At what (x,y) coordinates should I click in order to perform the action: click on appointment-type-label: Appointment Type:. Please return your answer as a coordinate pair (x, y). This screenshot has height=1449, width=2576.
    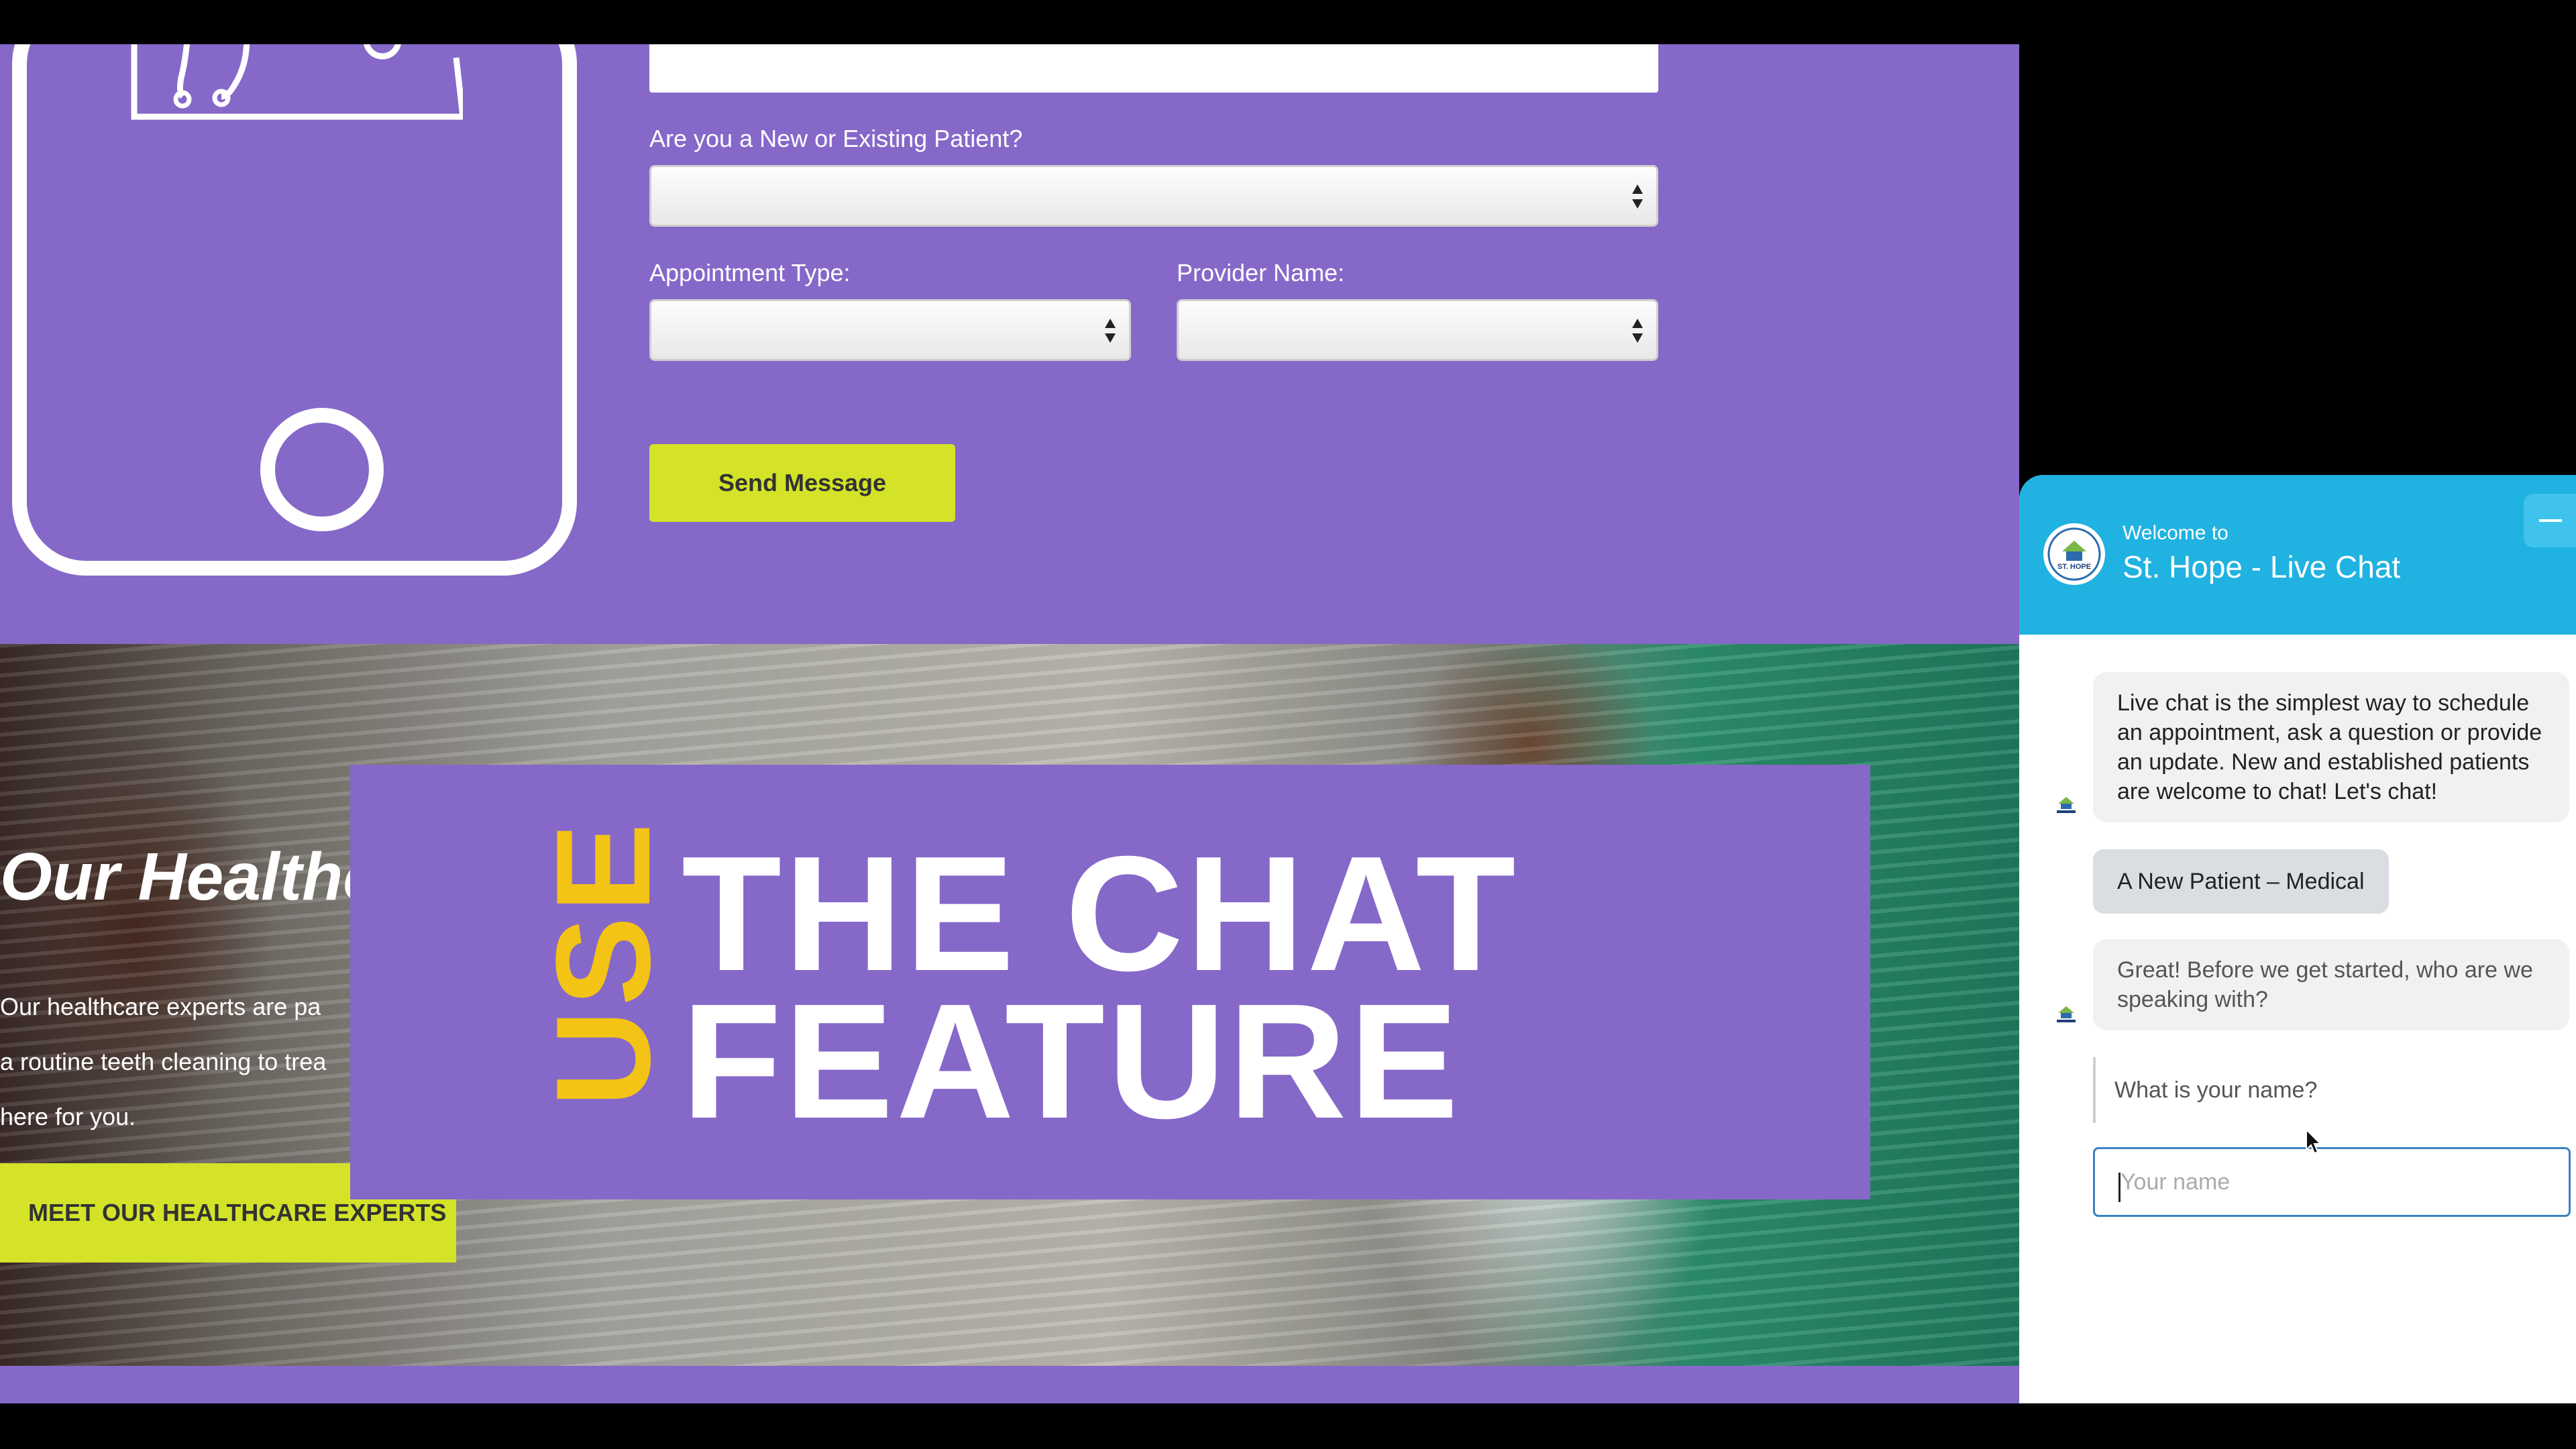
    Looking at the image, I should click on (750, 272).